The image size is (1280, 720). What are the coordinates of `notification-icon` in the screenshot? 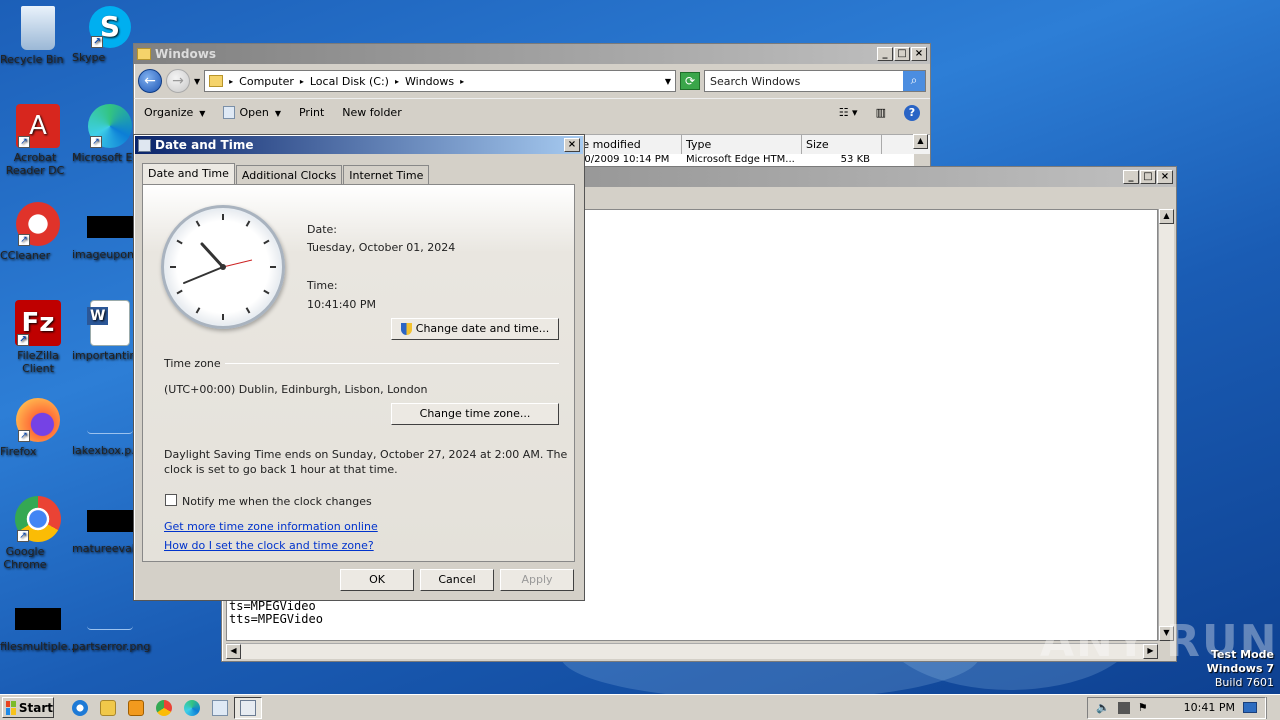 It's located at (1250, 707).